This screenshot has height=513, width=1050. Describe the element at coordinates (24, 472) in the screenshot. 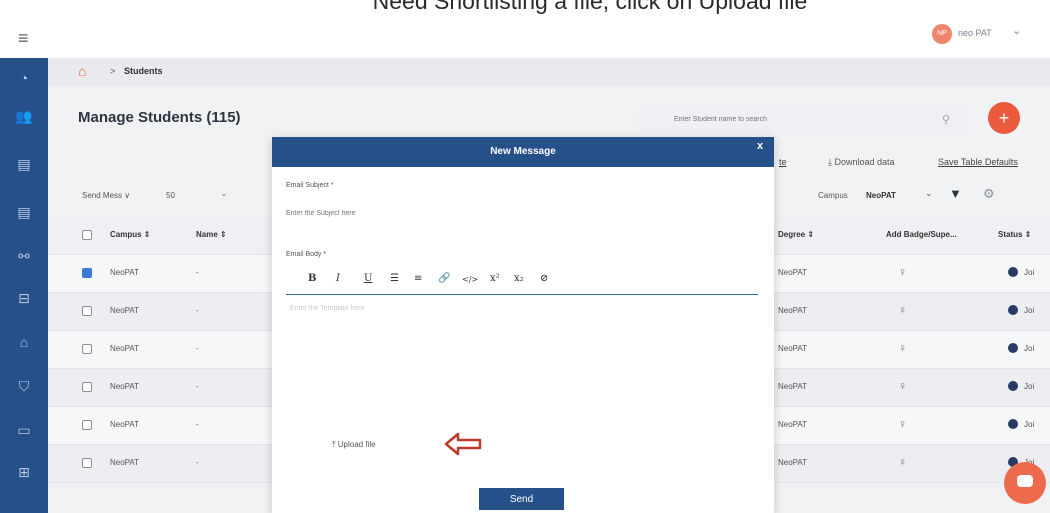

I see `store-icon: ⊞` at that location.